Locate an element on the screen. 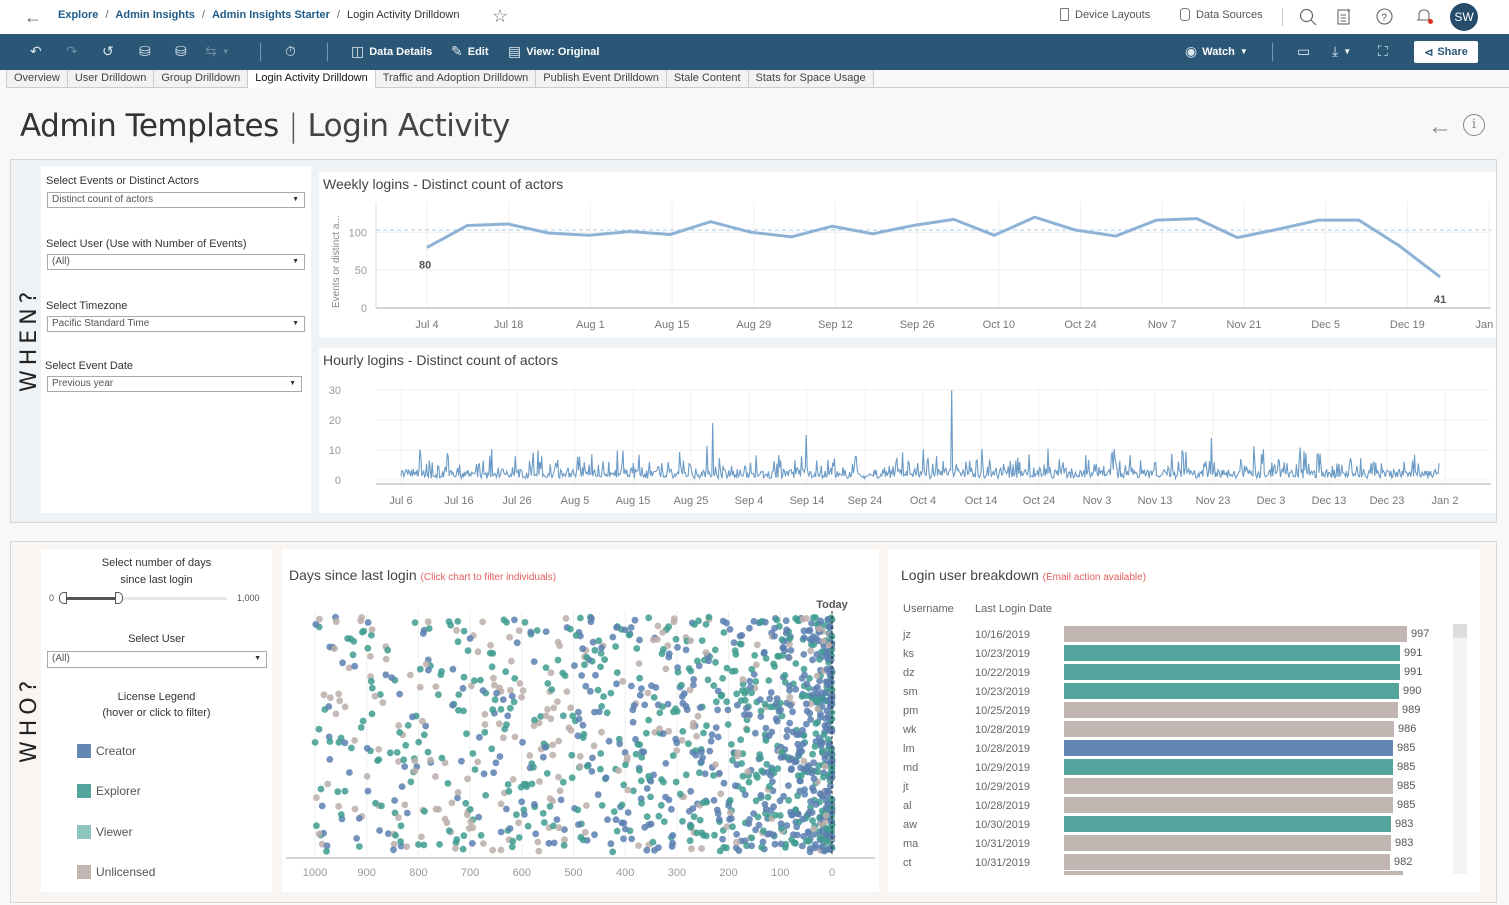  download-button: ⤓ ▼ is located at coordinates (1341, 51).